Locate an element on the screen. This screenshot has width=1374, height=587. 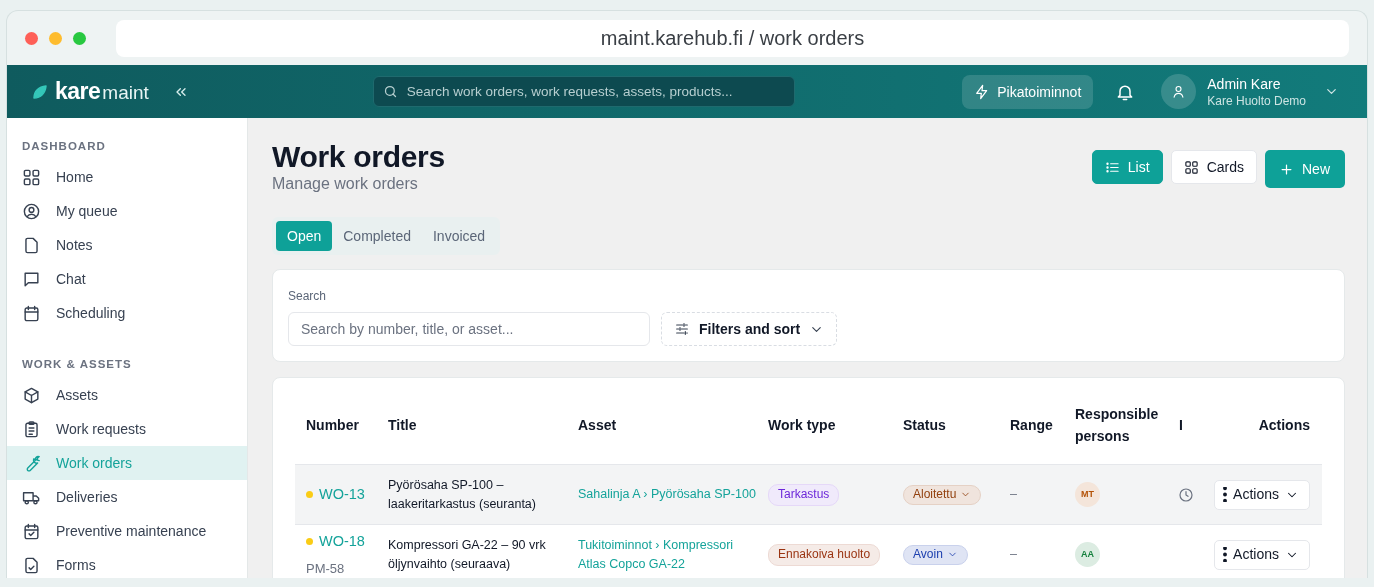
sidebar-item: Work requests is located at coordinates (127, 429).